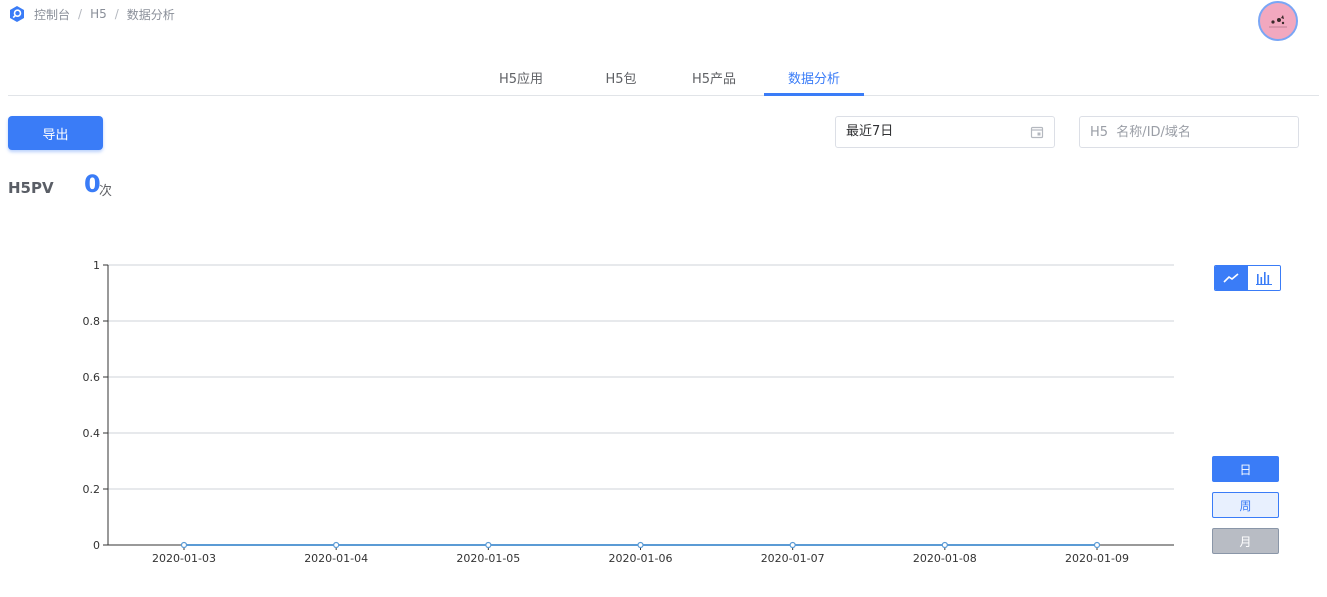  I want to click on period-month-button: 月, so click(1245, 541).